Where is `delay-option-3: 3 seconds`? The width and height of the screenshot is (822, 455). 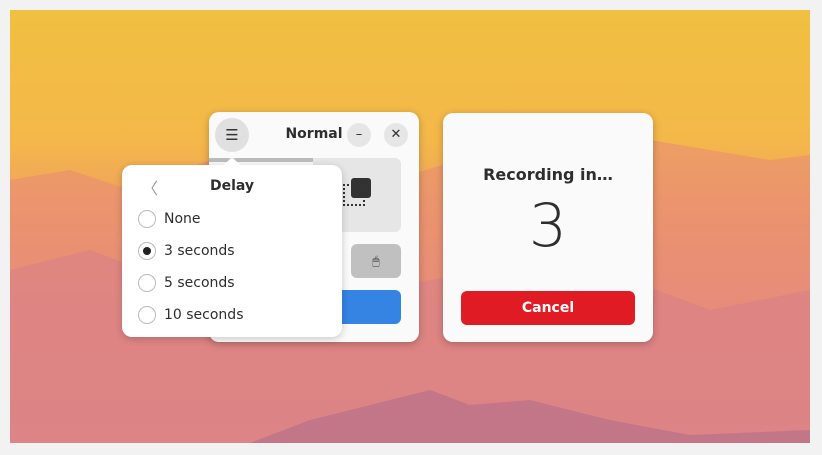
delay-option-3: 3 seconds is located at coordinates (186, 251).